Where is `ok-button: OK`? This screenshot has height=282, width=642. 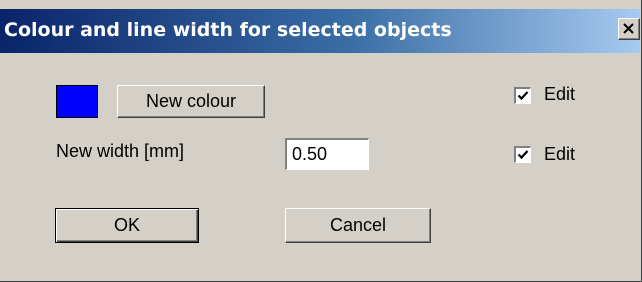 ok-button: OK is located at coordinates (127, 225).